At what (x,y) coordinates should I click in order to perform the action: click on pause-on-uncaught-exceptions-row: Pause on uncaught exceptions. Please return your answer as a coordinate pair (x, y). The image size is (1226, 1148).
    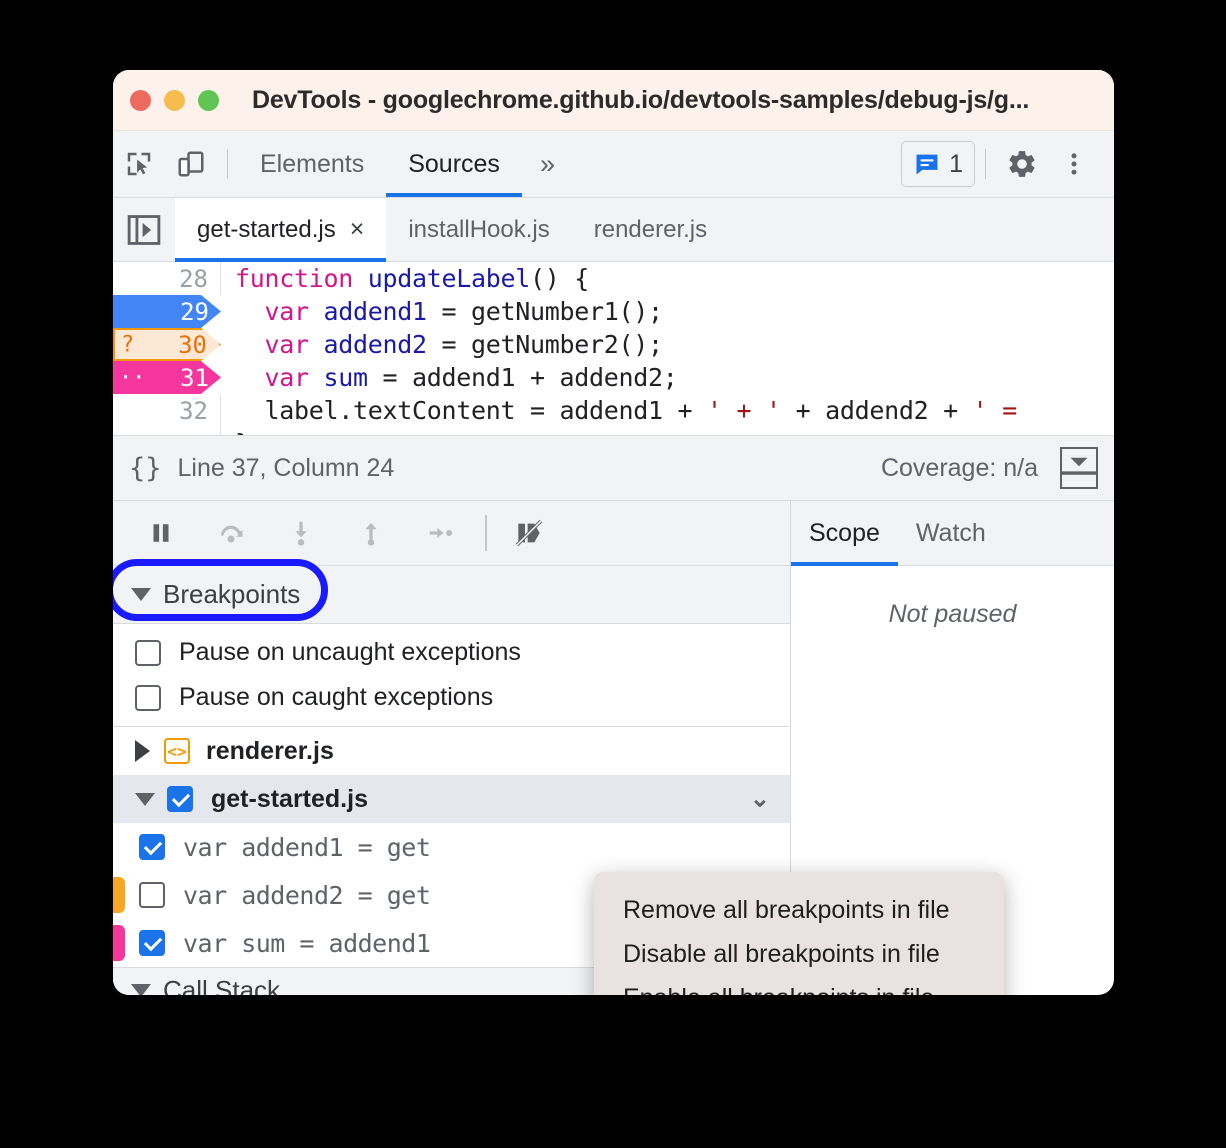
    Looking at the image, I should click on (451, 652).